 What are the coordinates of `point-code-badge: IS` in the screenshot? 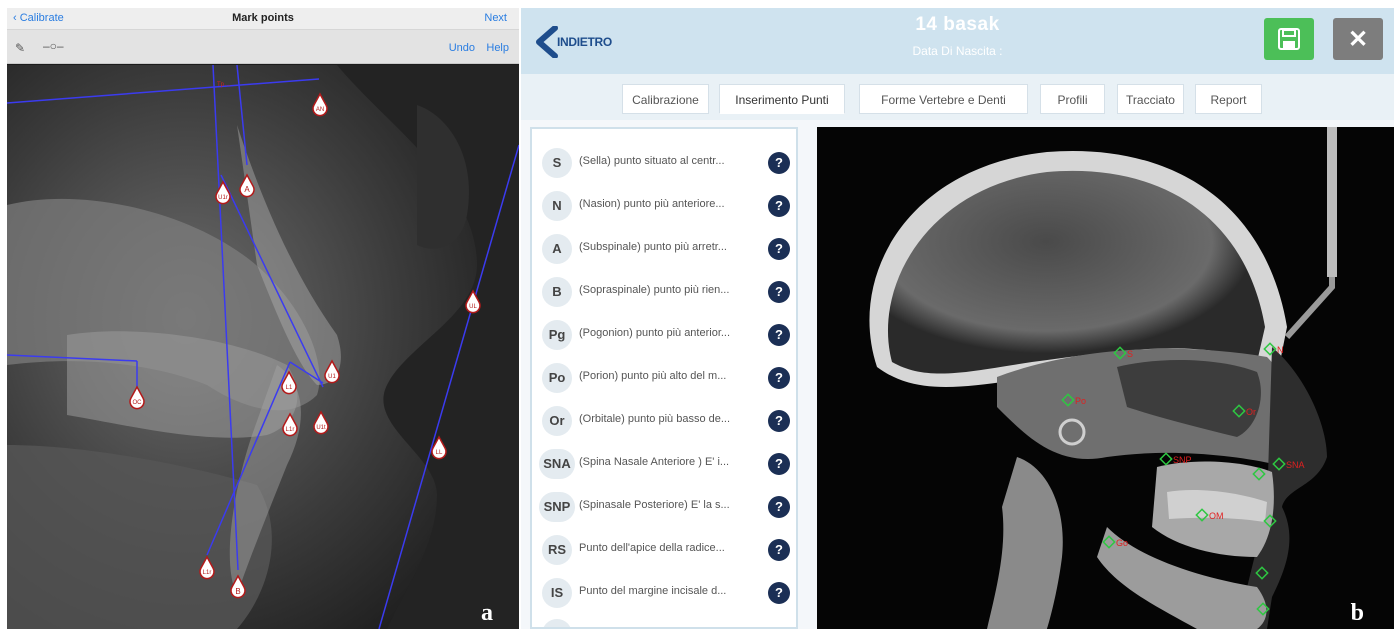 It's located at (557, 593).